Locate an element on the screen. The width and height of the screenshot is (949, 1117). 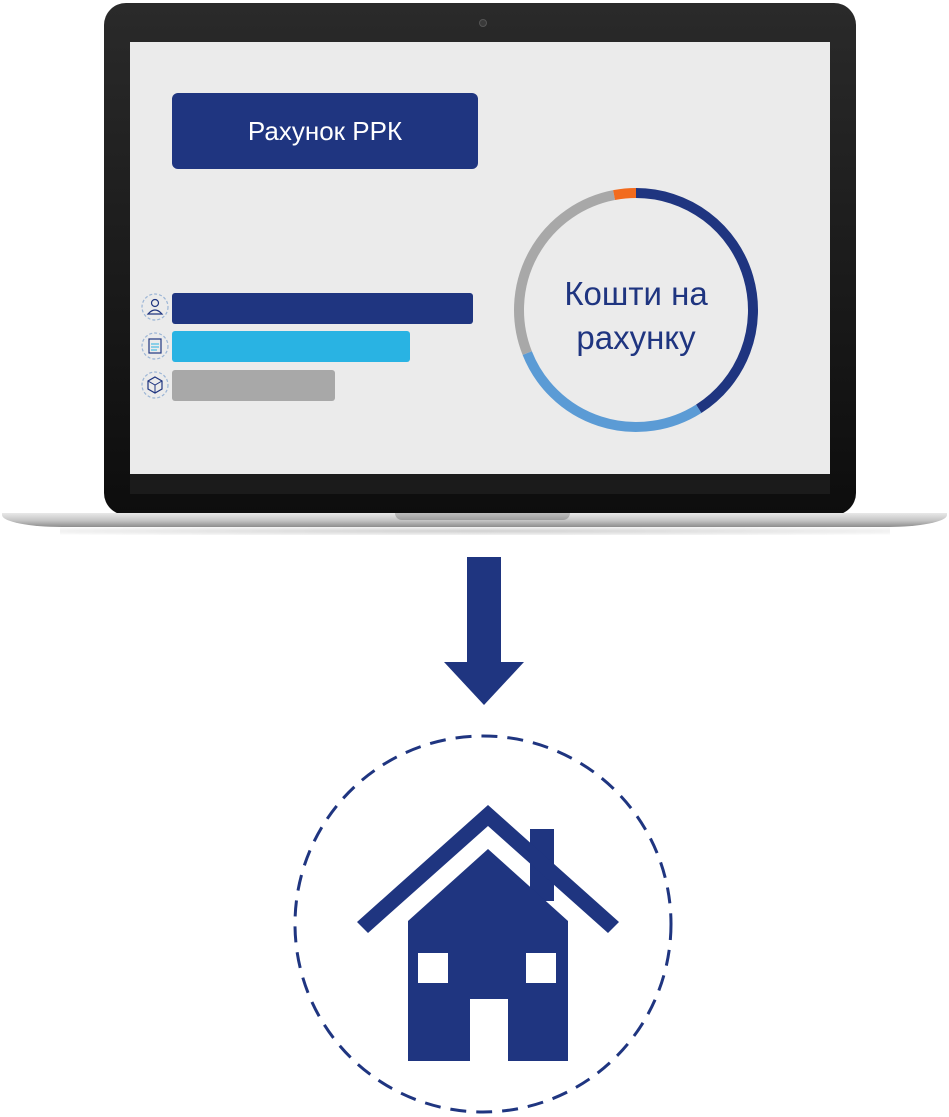
account-title-box: Рахунок РРК is located at coordinates (325, 131).